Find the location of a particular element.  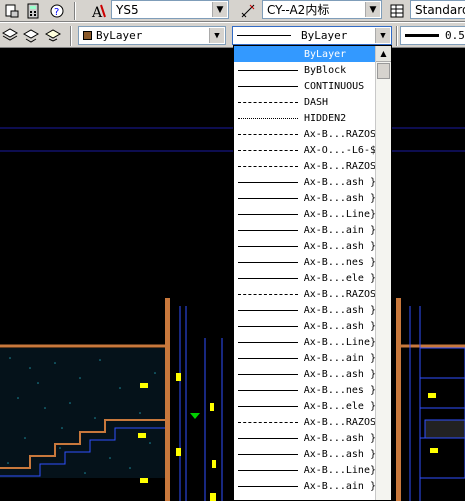

styles-toolbar: ? A YS5 ▼ CY--A2内标 ▼ Standard is located at coordinates (232, 11).